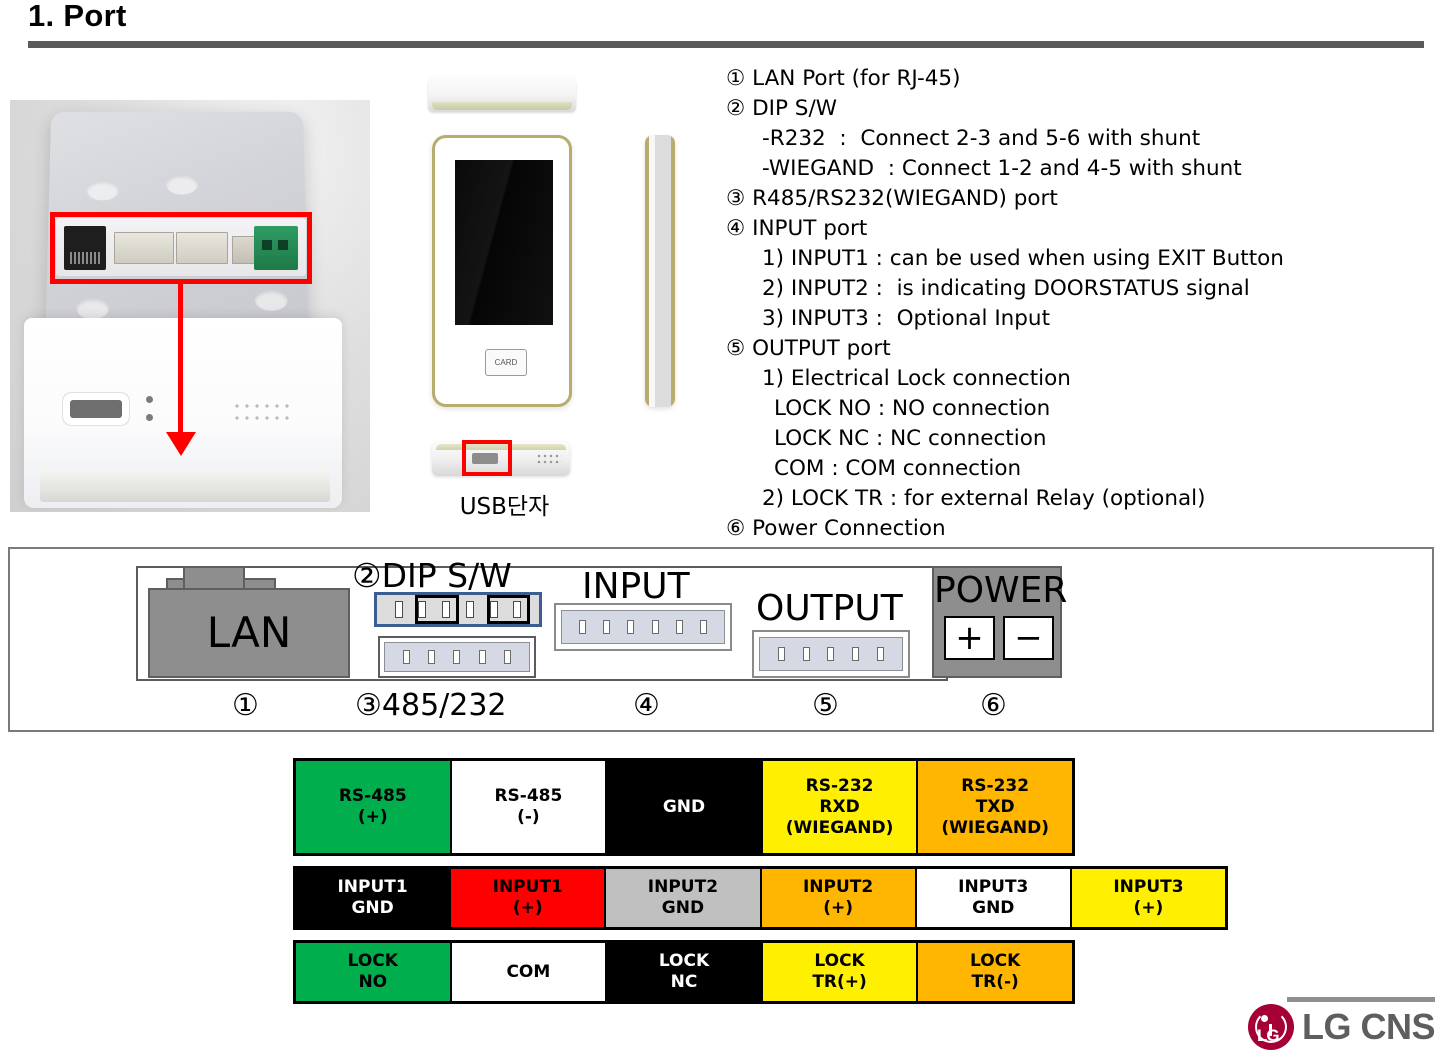 This screenshot has width=1445, height=1060. I want to click on lg-brand-mark-icon: LG, so click(1270, 1027).